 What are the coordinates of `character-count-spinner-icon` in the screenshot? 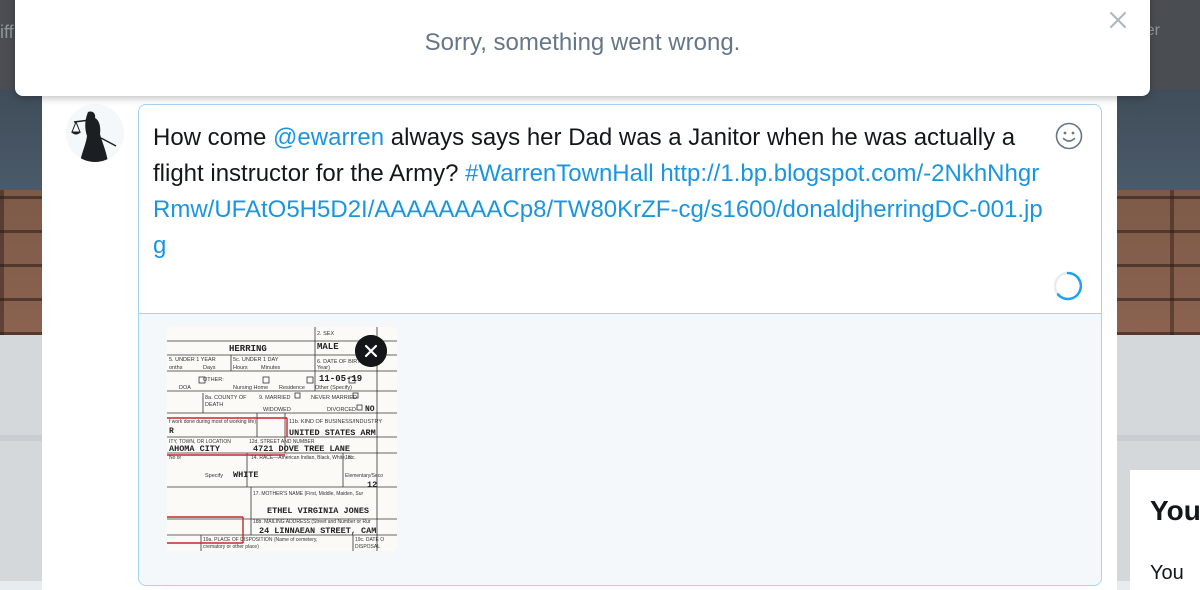 It's located at (1068, 286).